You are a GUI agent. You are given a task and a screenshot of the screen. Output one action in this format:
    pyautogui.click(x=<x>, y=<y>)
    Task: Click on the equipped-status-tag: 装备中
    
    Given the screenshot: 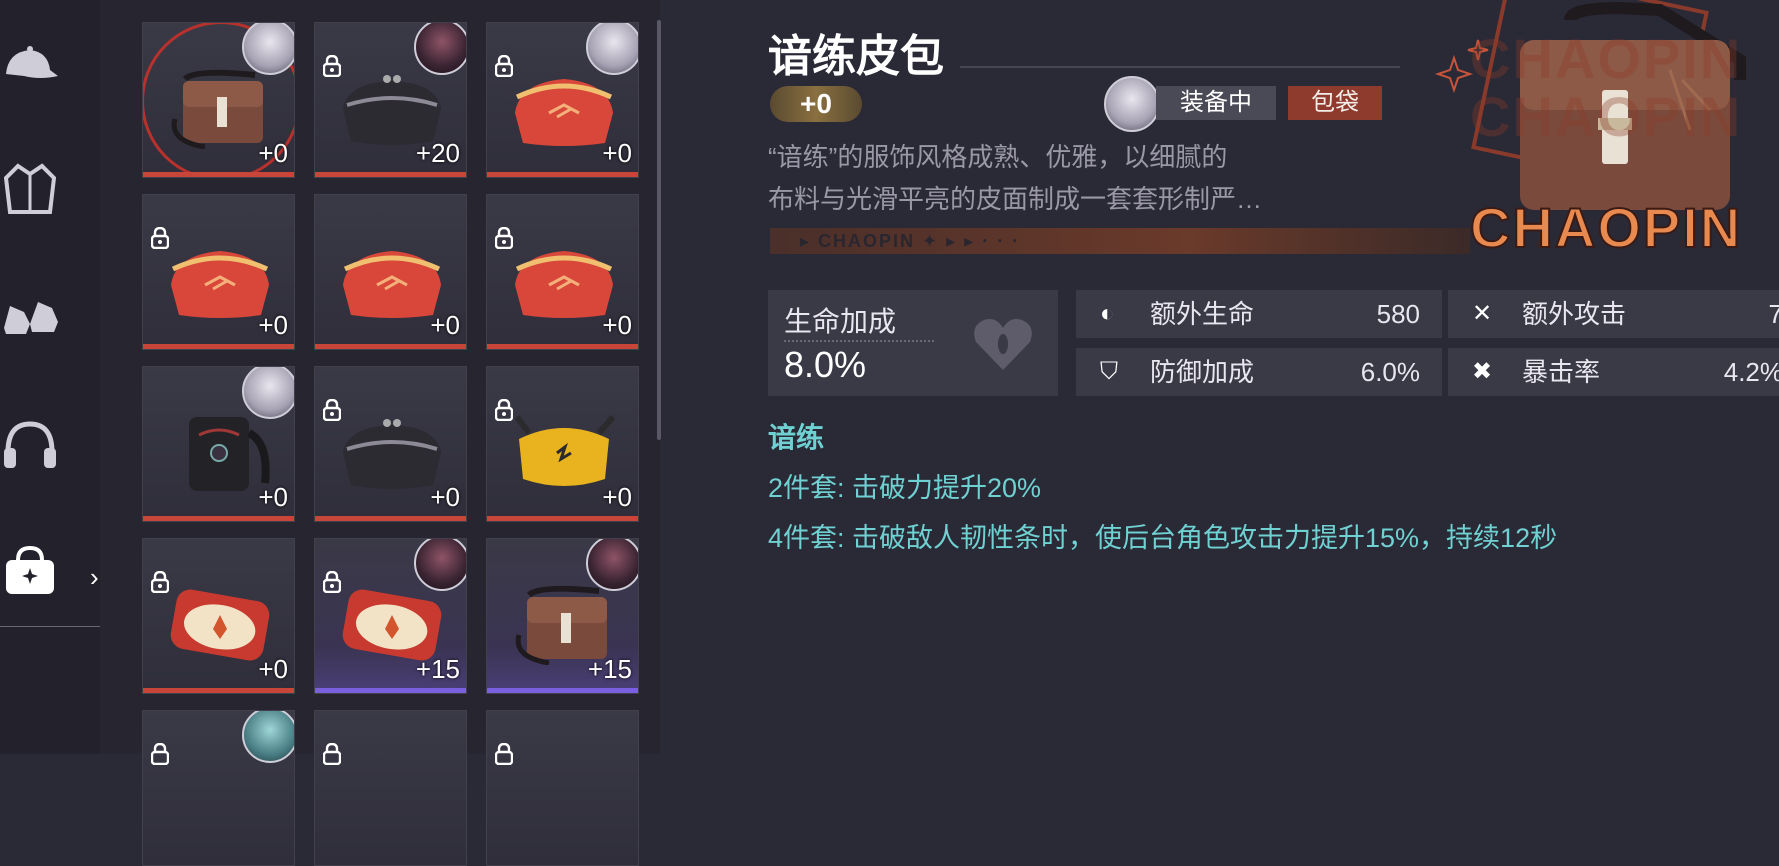 What is the action you would take?
    pyautogui.click(x=1216, y=103)
    